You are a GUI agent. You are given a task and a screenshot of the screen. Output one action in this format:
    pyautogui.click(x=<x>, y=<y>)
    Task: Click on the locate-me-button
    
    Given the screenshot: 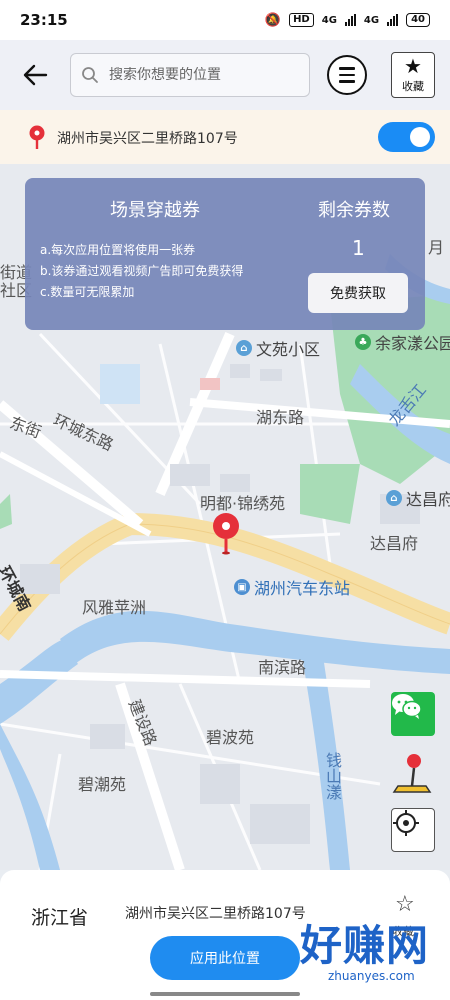 What is the action you would take?
    pyautogui.click(x=413, y=830)
    